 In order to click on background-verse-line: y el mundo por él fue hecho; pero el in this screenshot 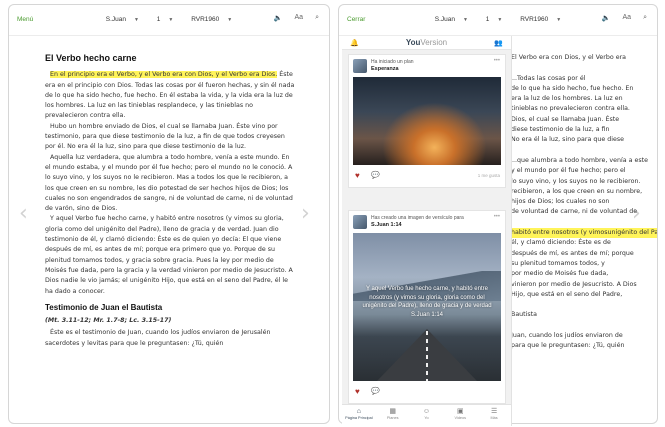, I will do `click(568, 171)`.